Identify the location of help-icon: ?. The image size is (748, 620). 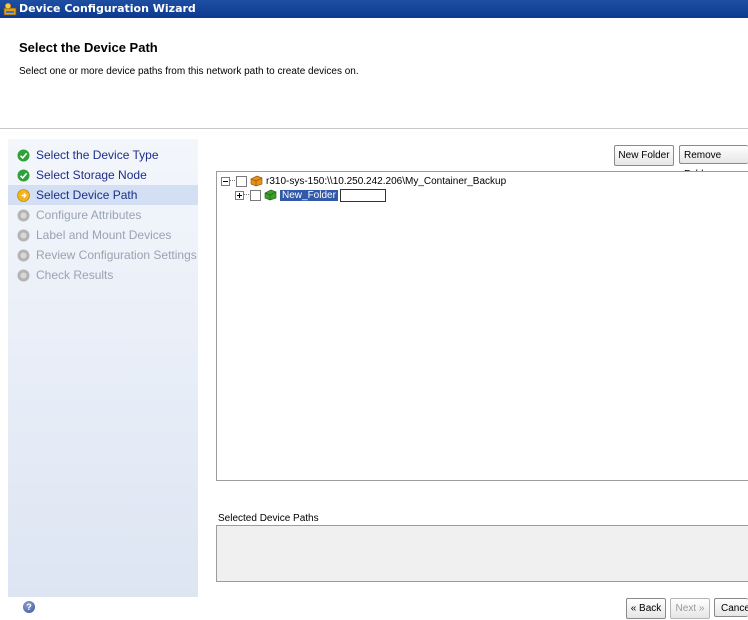
(29, 607).